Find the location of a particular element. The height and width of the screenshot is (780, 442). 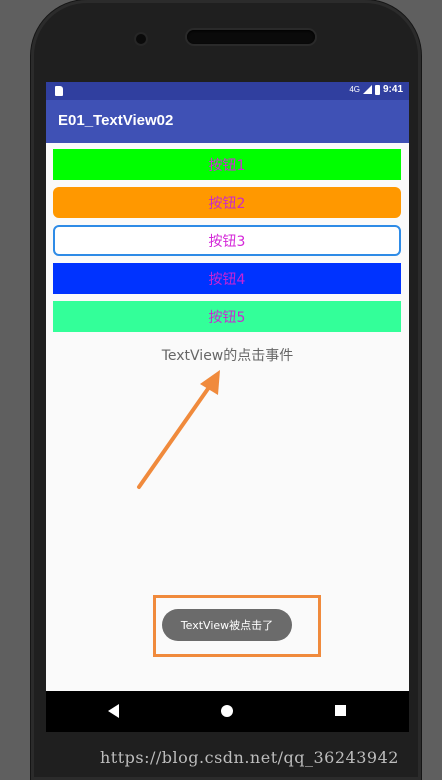

button-1: 按钮1 is located at coordinates (227, 164).